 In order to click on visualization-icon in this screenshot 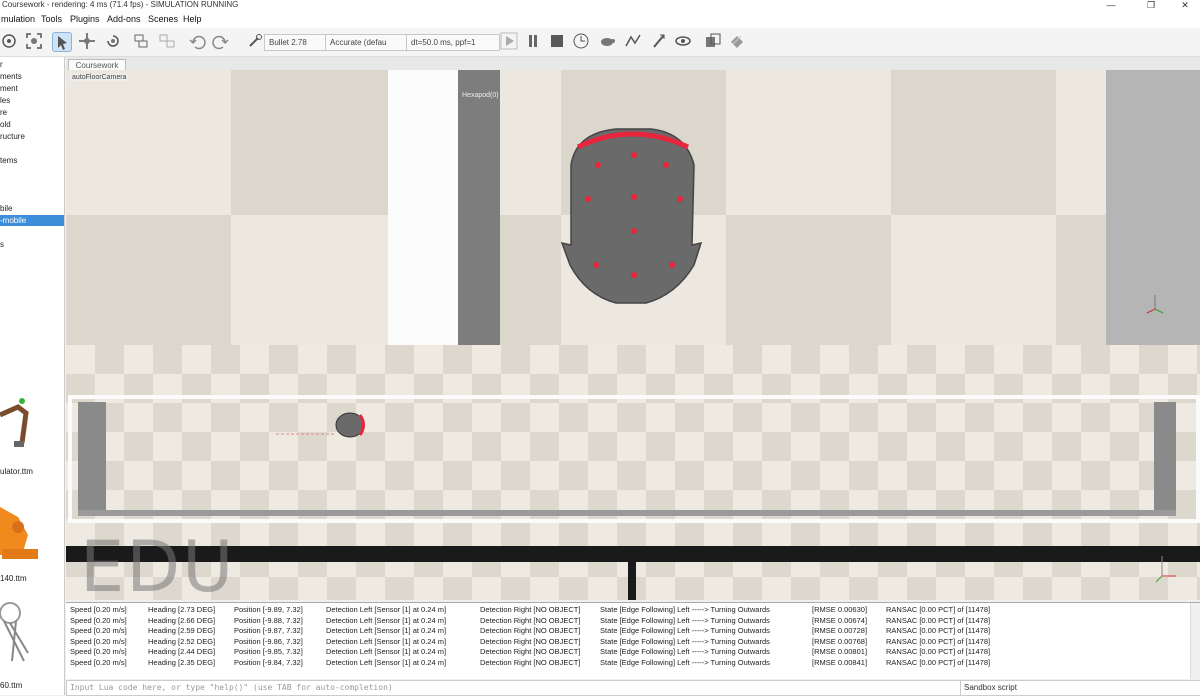, I will do `click(683, 41)`.